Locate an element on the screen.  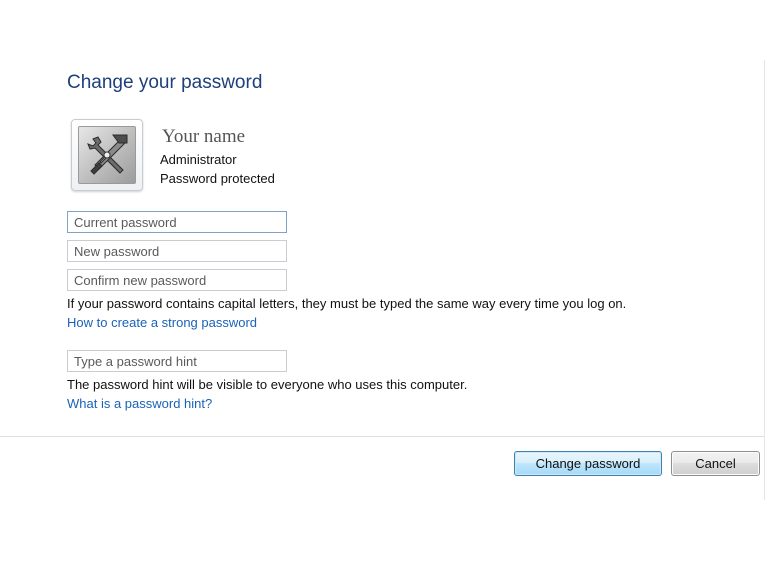
page-title: Change your password is located at coordinates (165, 82).